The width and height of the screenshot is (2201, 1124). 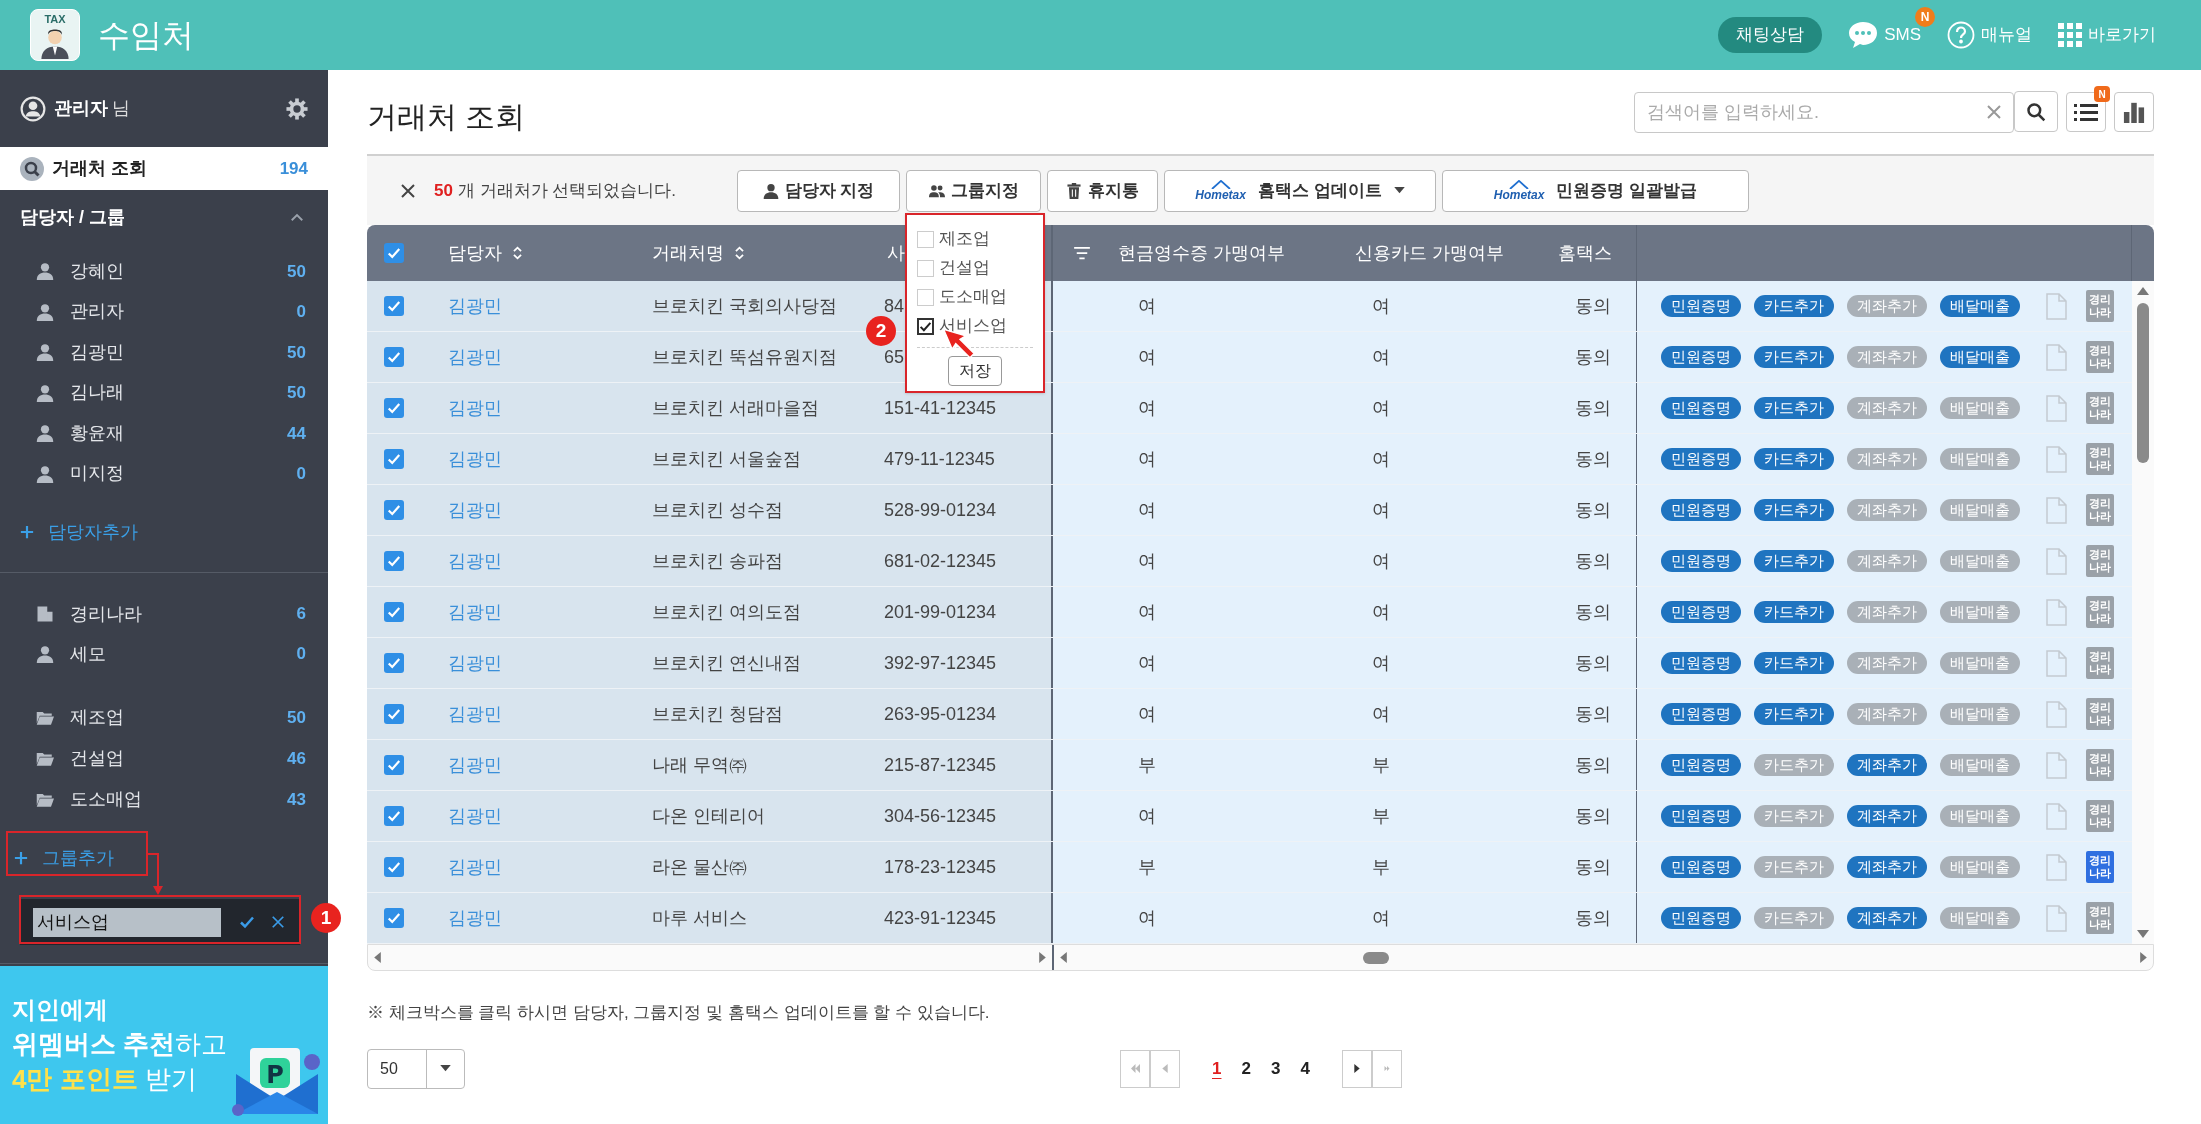 I want to click on column-header: 담당자, so click(x=485, y=253).